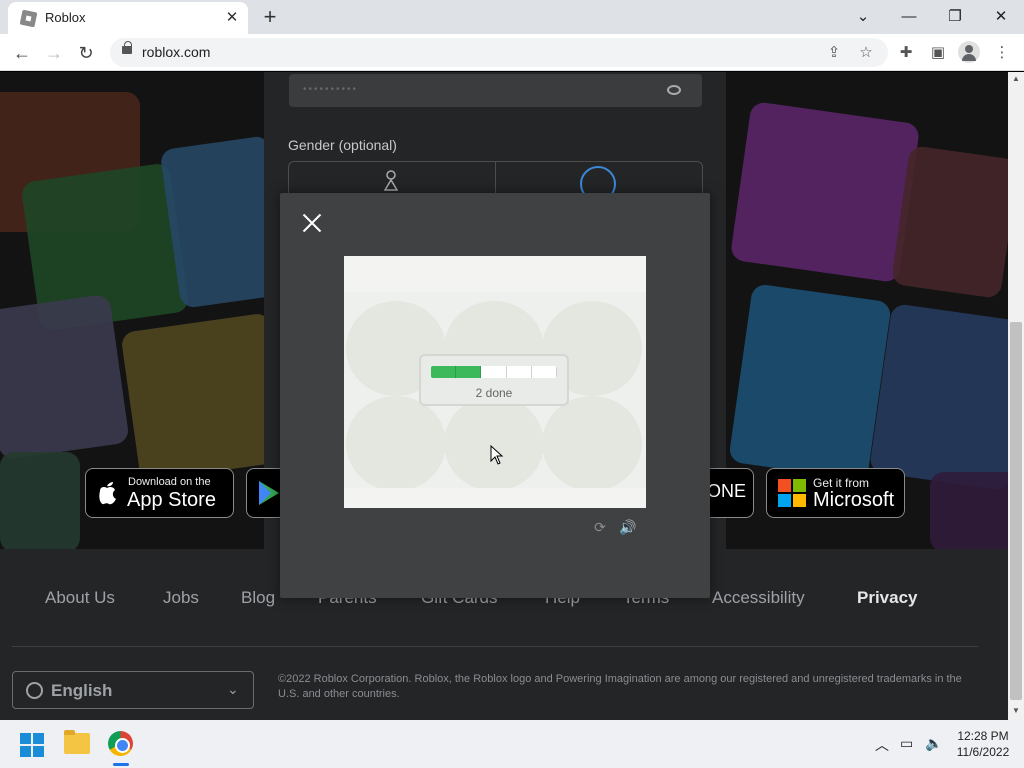 The height and width of the screenshot is (768, 1024). I want to click on file-explorer-icon, so click(77, 742).